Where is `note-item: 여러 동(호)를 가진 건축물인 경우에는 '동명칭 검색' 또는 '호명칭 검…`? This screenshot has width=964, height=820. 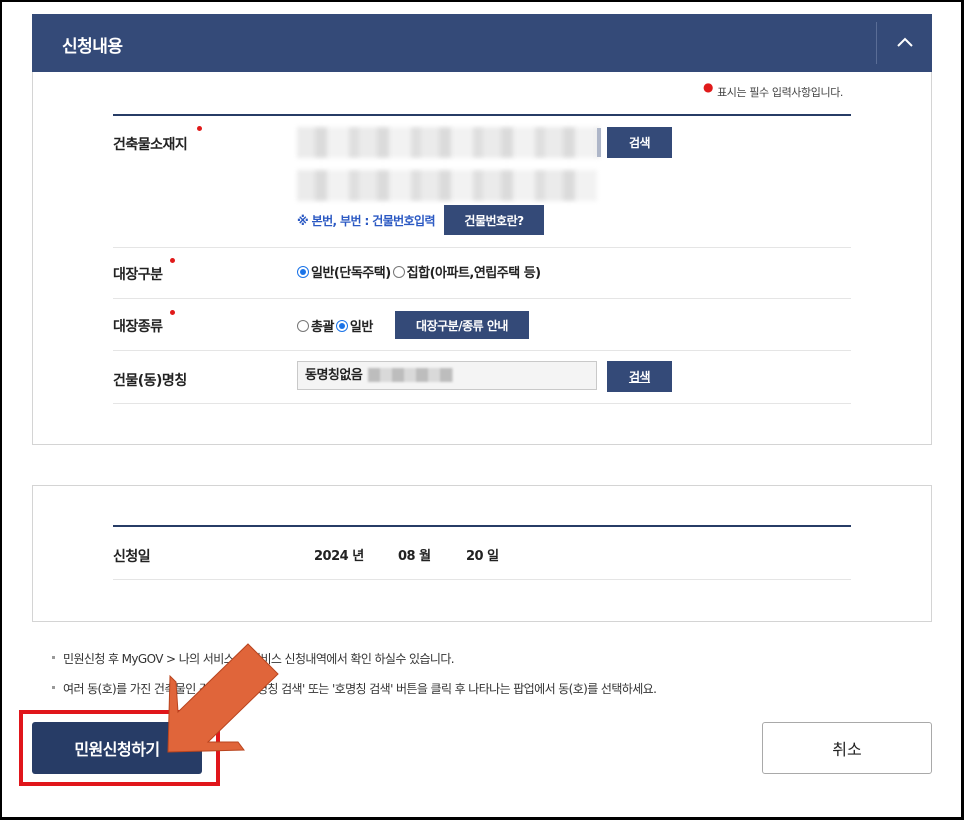
note-item: 여러 동(호)를 가진 건축물인 경우에는 '동명칭 검색' 또는 '호명칭 검… is located at coordinates (354, 688).